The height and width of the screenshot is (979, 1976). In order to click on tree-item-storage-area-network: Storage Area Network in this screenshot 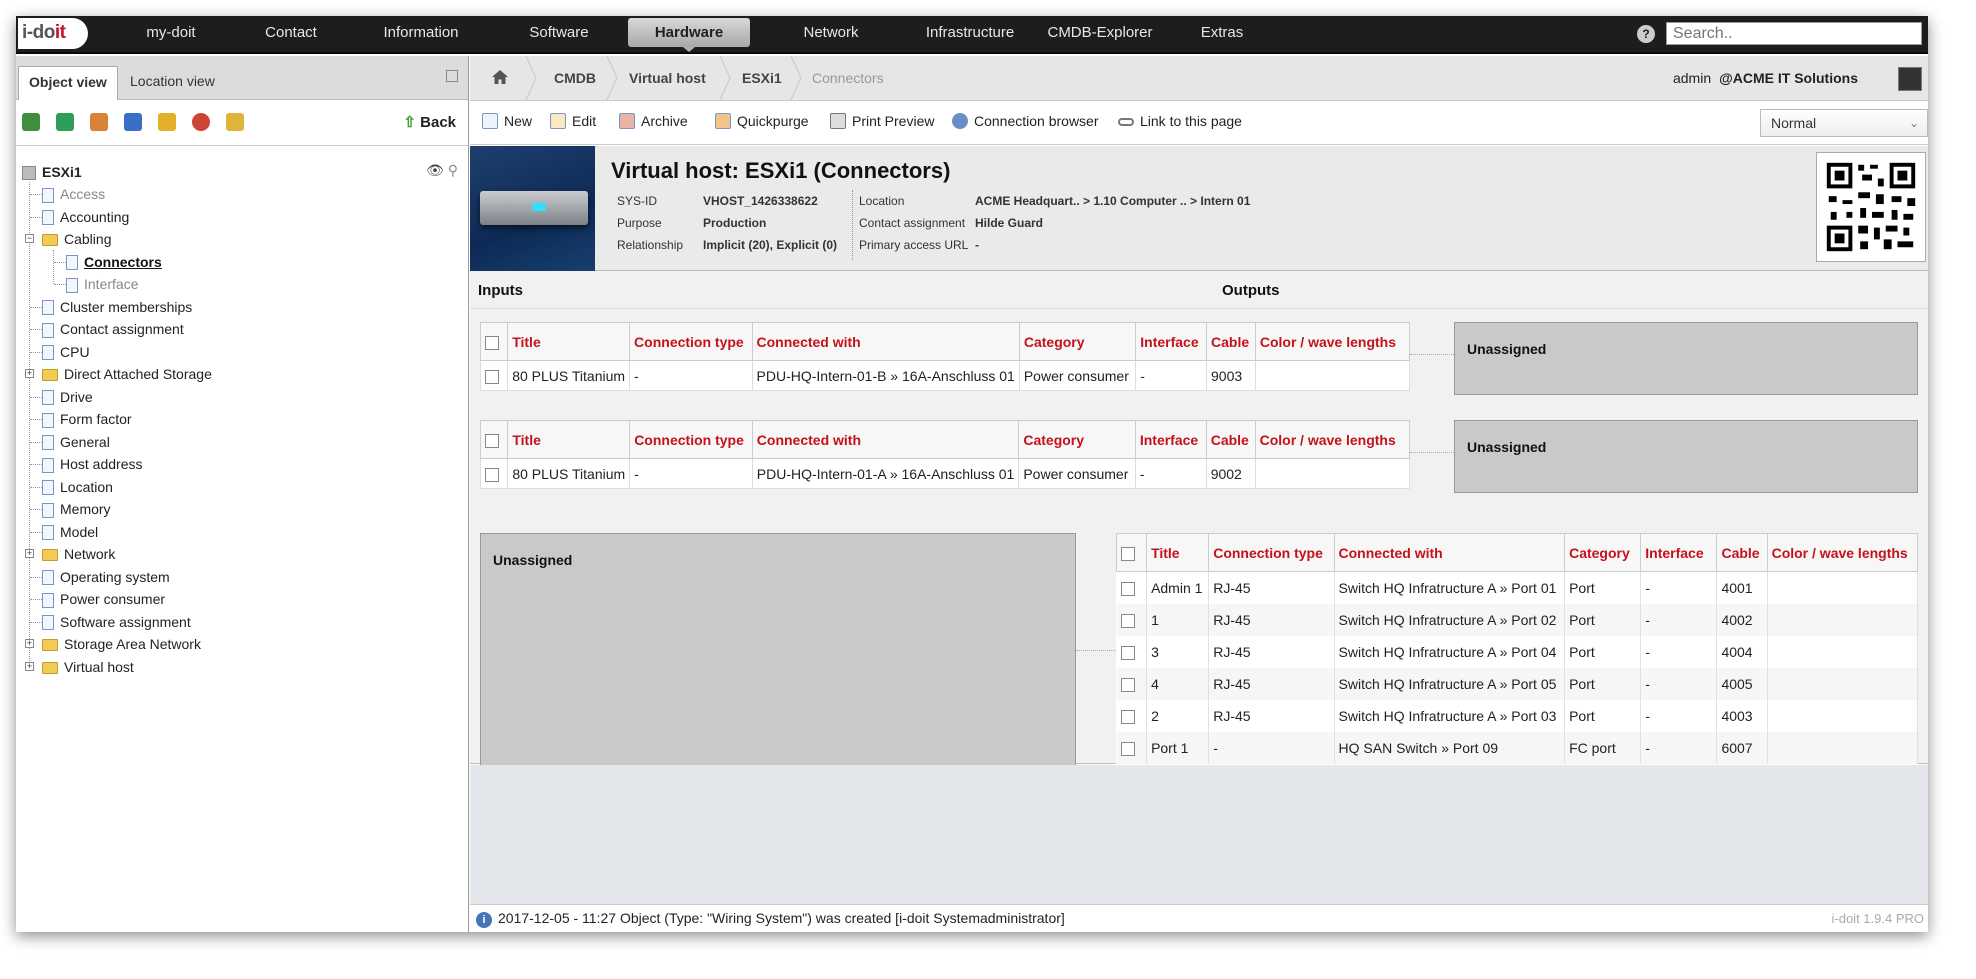, I will do `click(121, 644)`.